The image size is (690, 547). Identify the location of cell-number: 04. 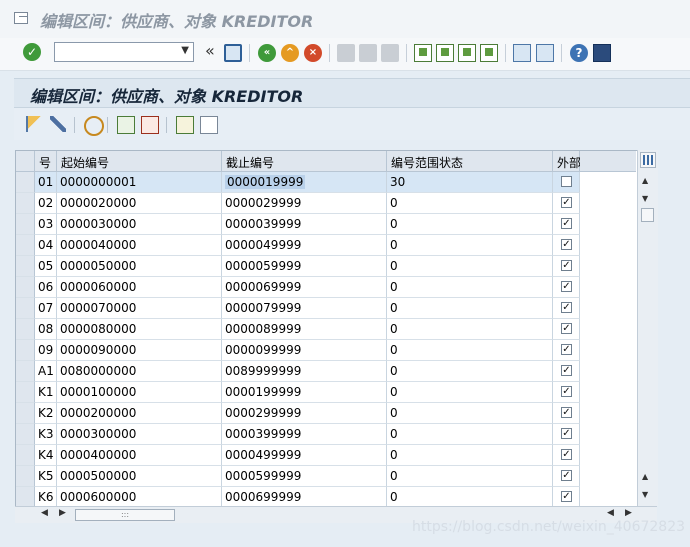
(46, 245).